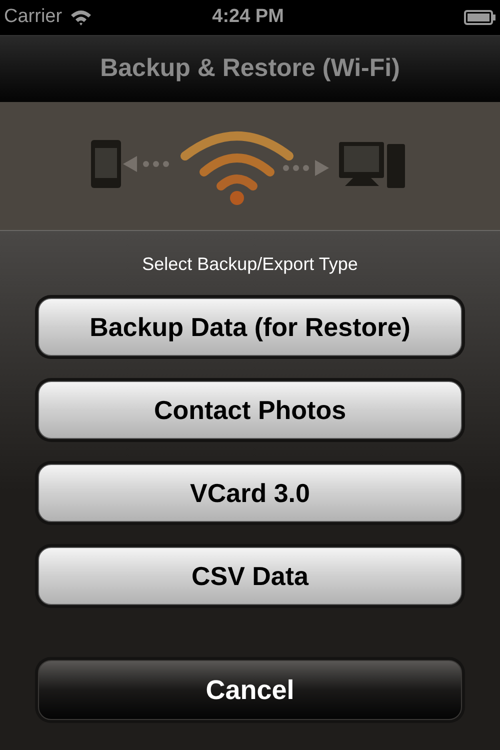 The width and height of the screenshot is (500, 750). I want to click on option-button: Backup Data (for Restore), so click(250, 327).